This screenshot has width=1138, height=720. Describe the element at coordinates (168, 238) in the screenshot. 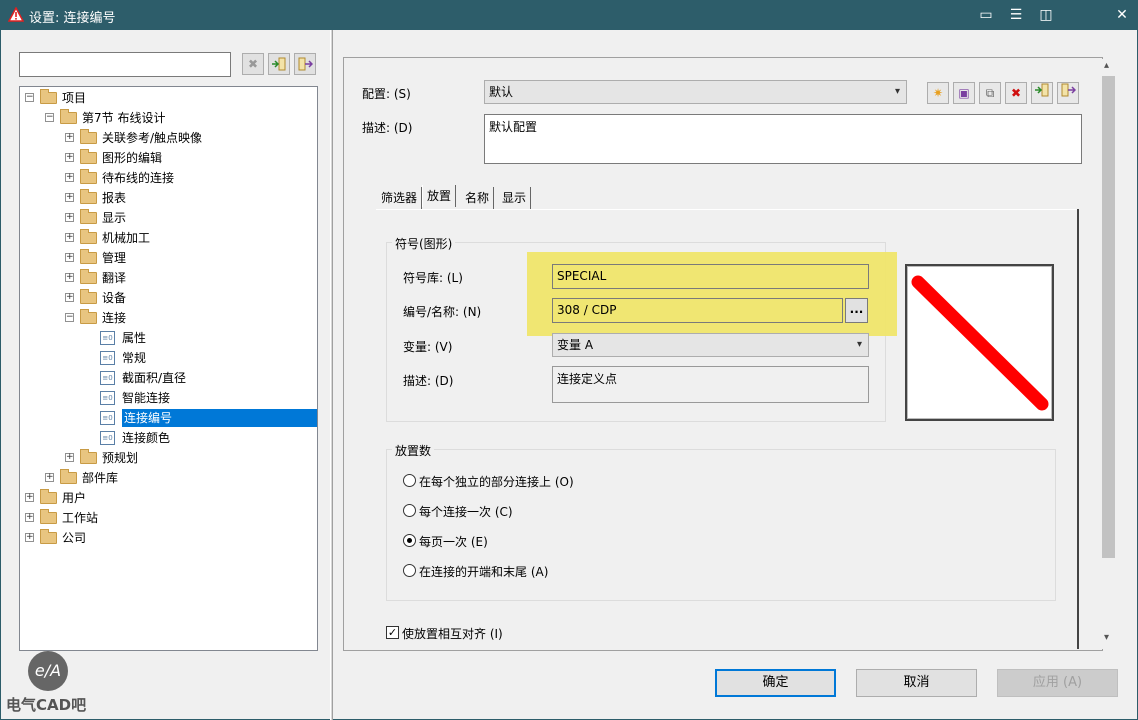

I see `tree-item: + 机械加工` at that location.